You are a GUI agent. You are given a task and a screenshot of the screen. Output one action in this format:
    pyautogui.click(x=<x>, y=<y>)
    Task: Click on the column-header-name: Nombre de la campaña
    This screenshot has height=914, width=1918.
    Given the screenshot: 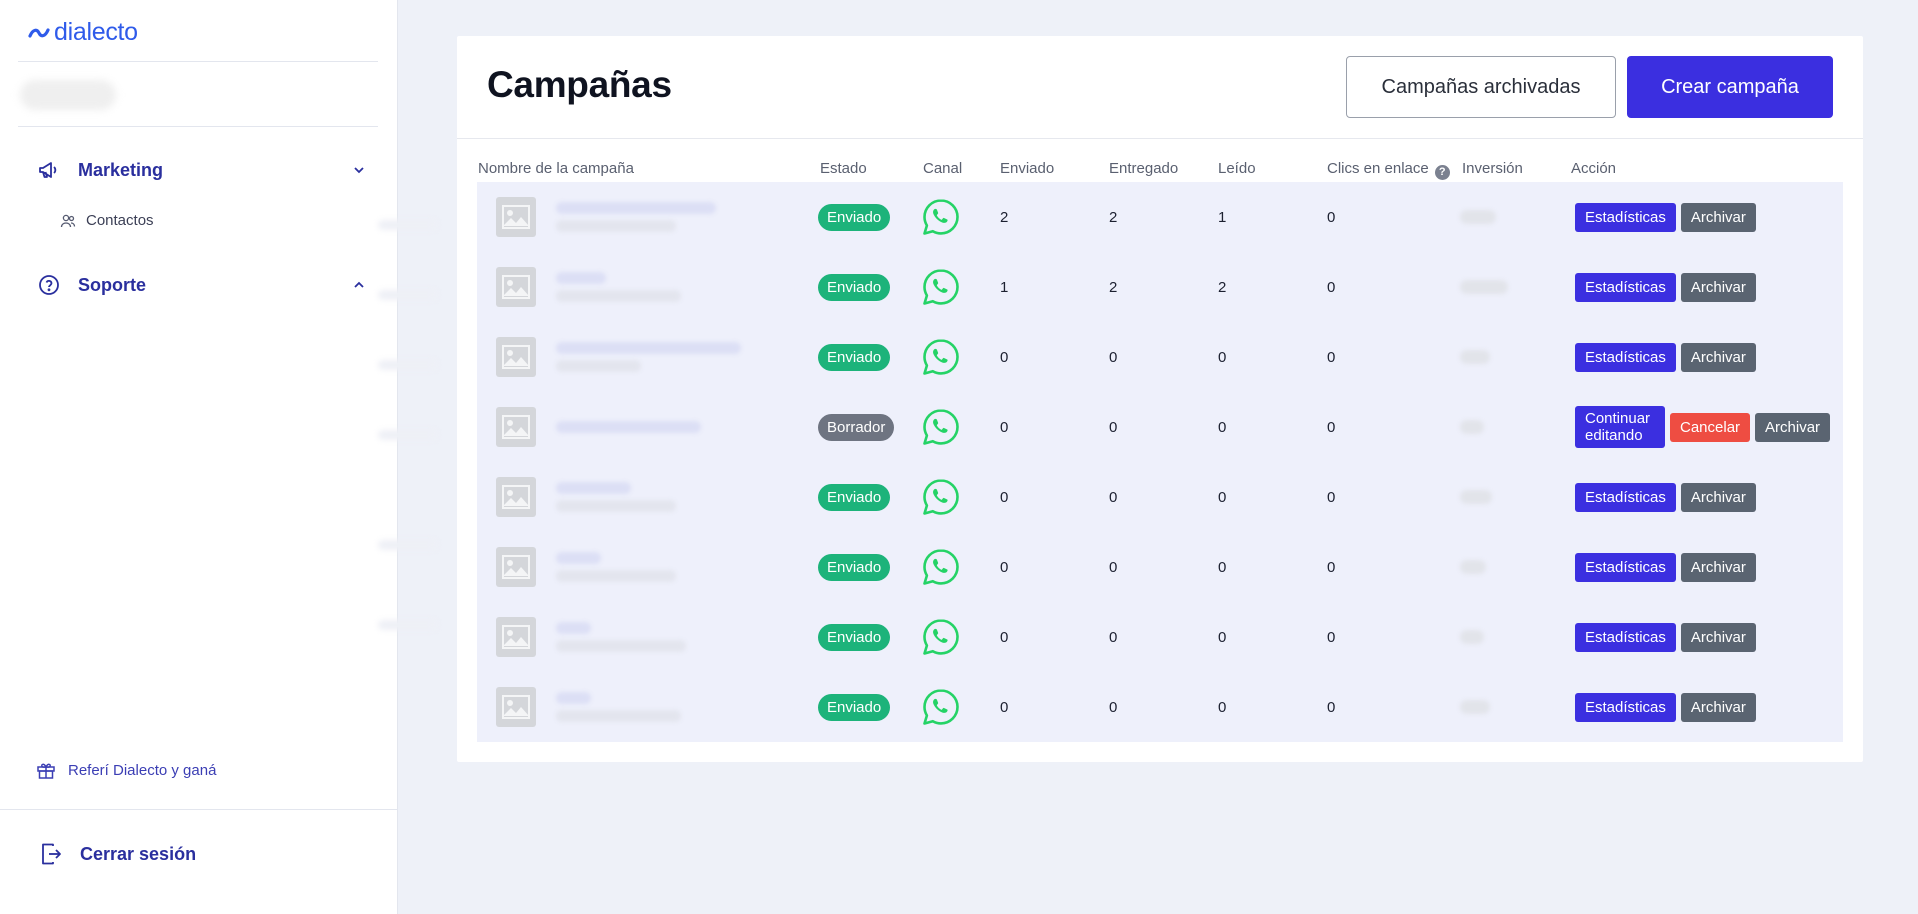 What is the action you would take?
    pyautogui.click(x=556, y=168)
    